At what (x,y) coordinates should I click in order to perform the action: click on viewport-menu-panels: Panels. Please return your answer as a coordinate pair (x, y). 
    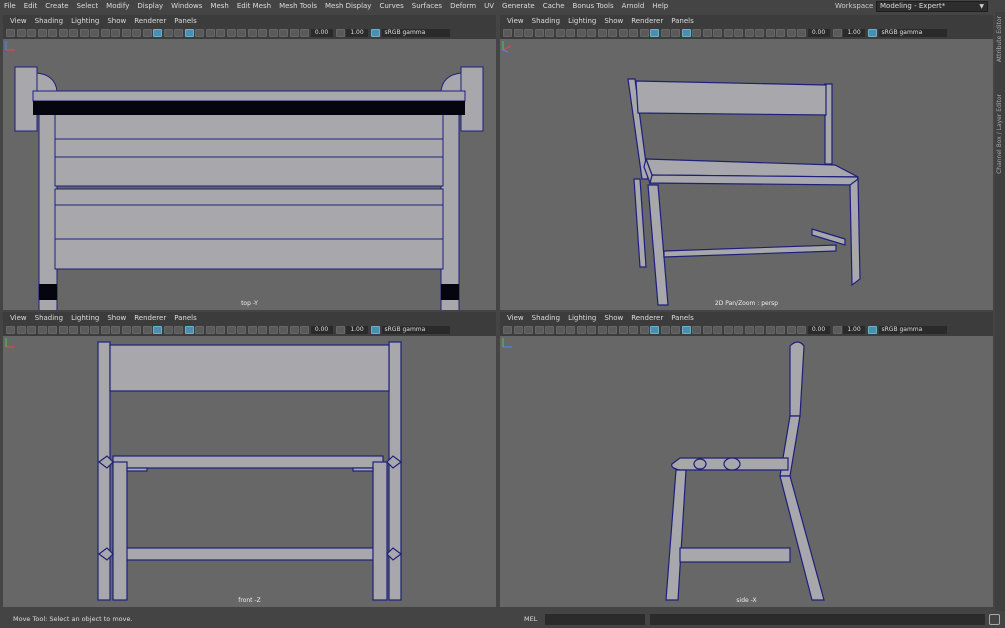
    Looking at the image, I should click on (682, 318).